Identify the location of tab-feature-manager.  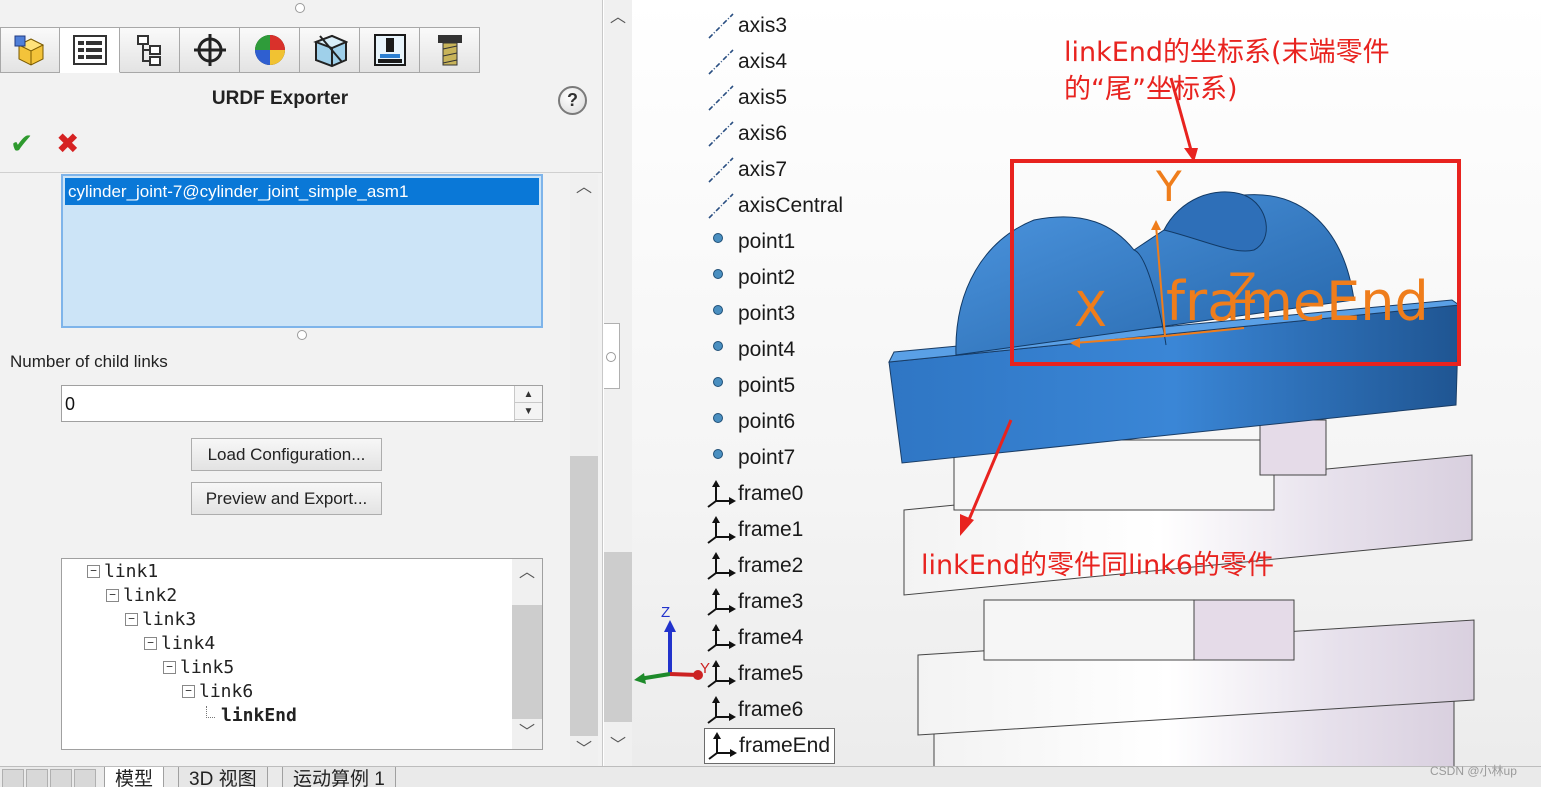
(30, 50).